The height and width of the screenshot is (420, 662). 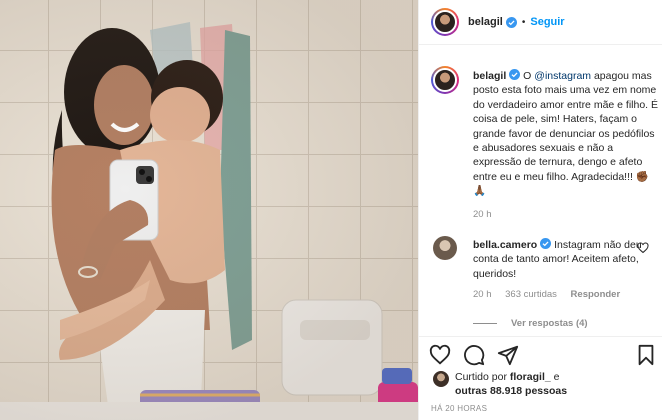 What do you see at coordinates (482, 294) in the screenshot?
I see `comment-timestamp: 20 h` at bounding box center [482, 294].